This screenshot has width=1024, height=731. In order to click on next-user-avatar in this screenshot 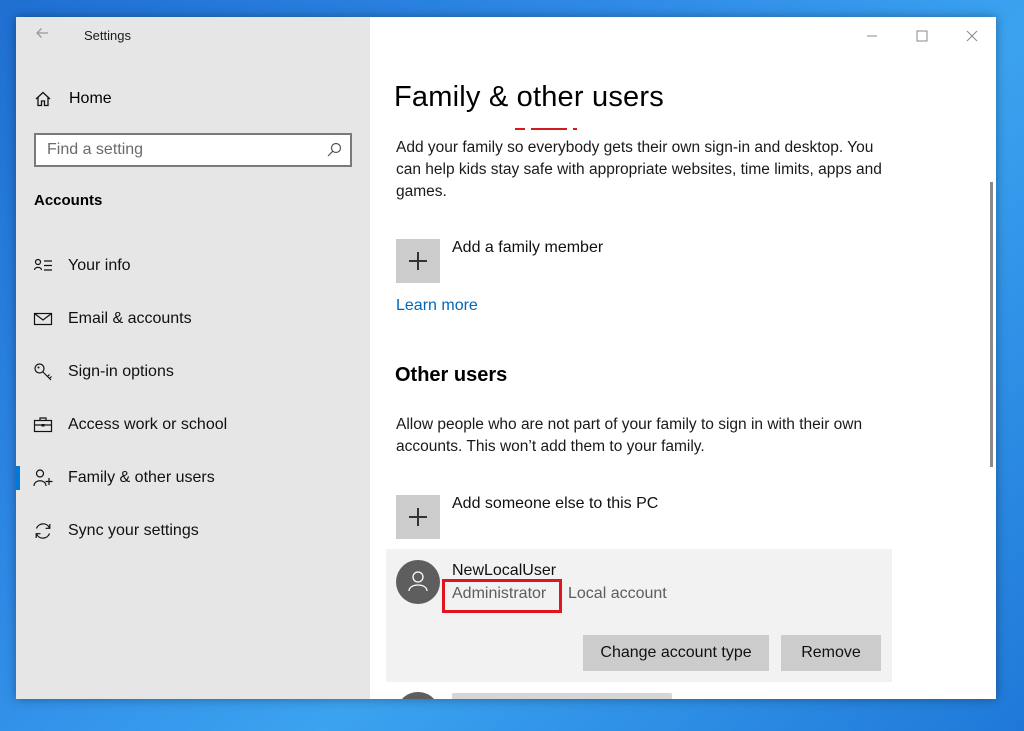, I will do `click(418, 695)`.